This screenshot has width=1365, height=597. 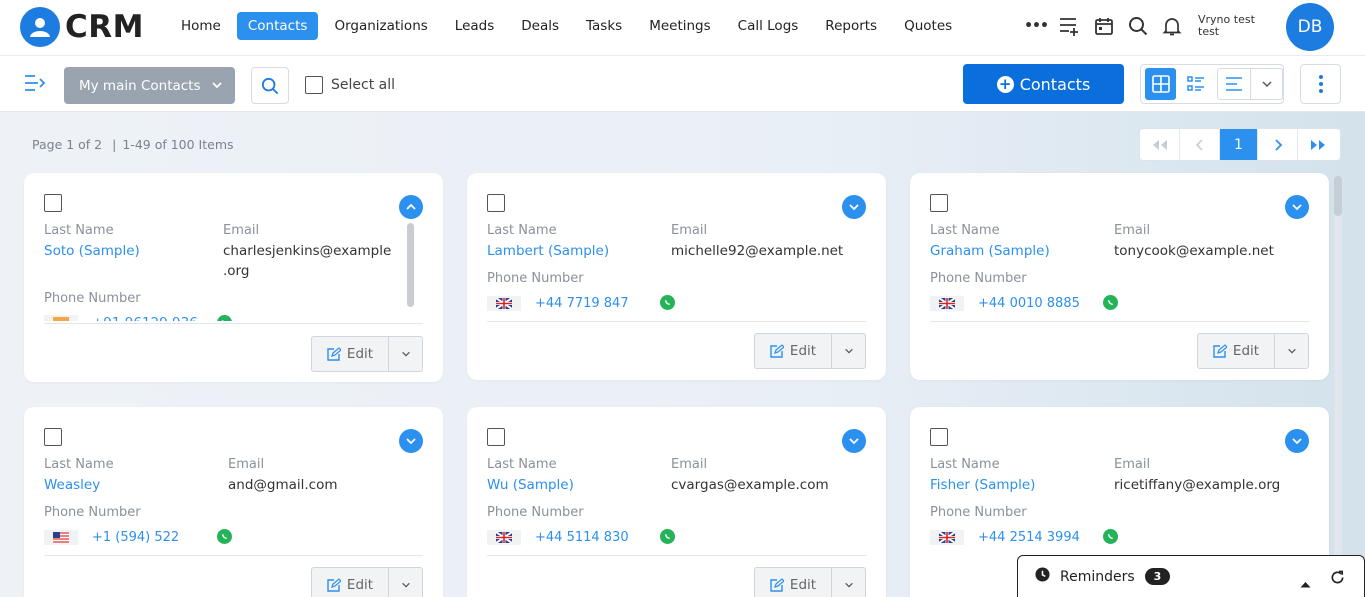 I want to click on more-icon: •••, so click(x=1036, y=26).